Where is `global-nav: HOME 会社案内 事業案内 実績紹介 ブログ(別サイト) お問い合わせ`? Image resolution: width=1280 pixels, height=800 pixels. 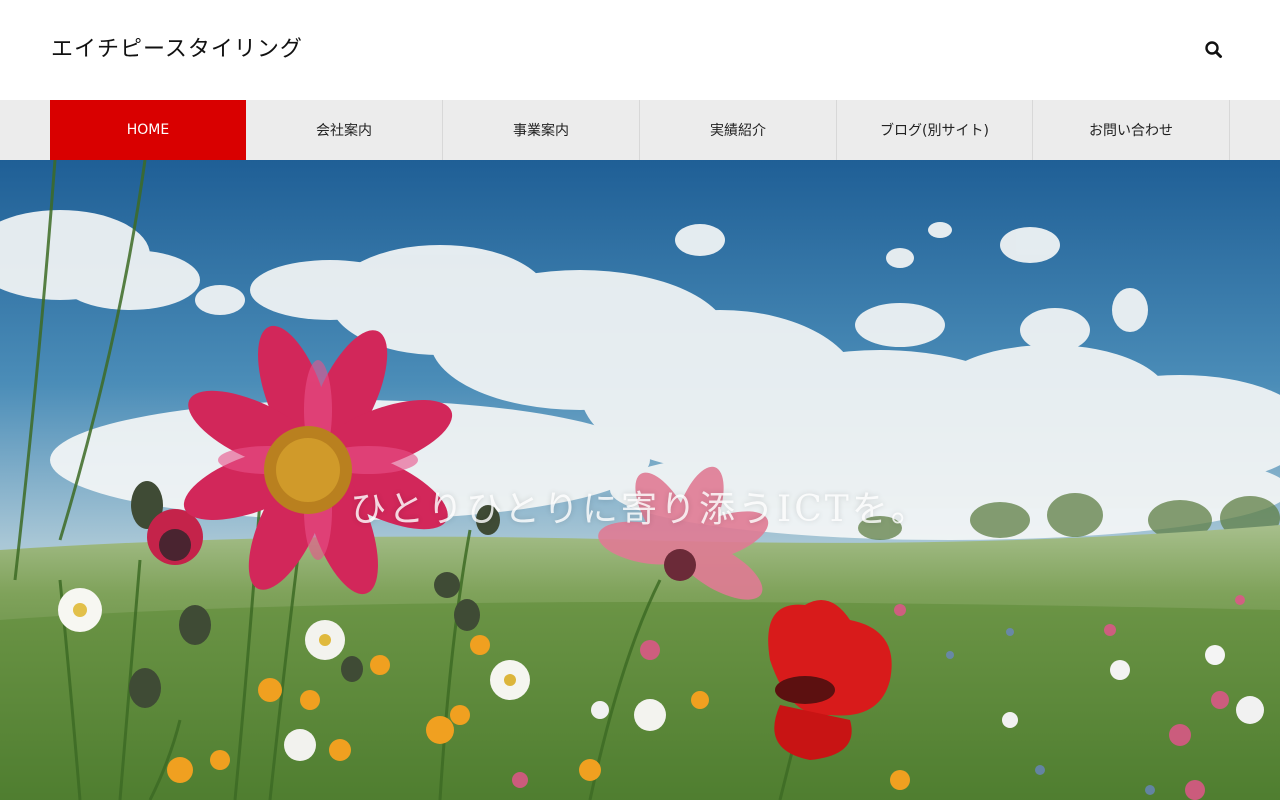
global-nav: HOME 会社案内 事業案内 実績紹介 ブログ(別サイト) お問い合わせ is located at coordinates (640, 130).